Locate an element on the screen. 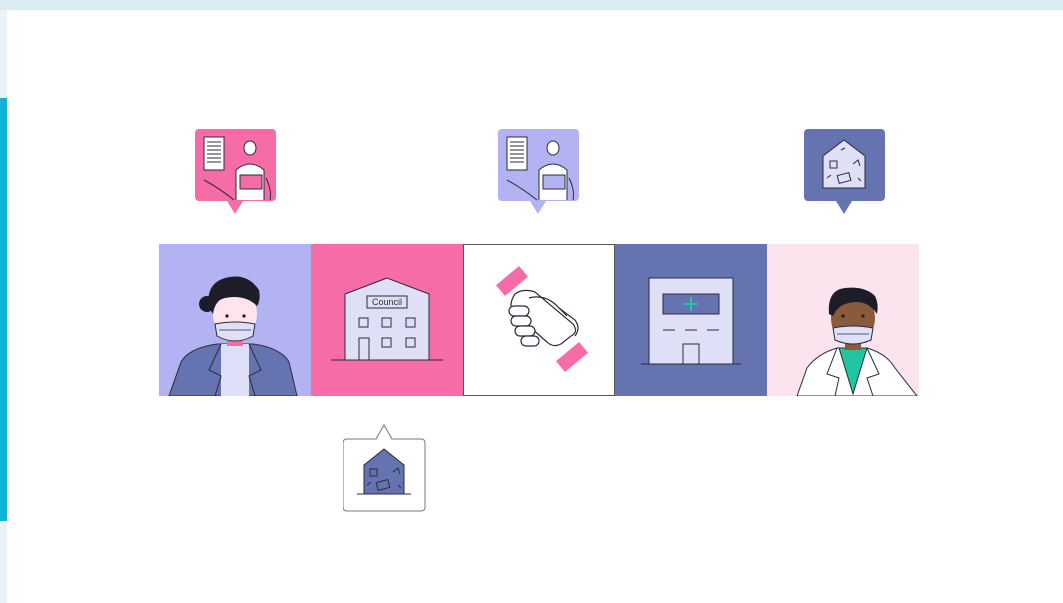 Image resolution: width=1063 pixels, height=603 pixels. left-edge-fade-top is located at coordinates (3, 54).